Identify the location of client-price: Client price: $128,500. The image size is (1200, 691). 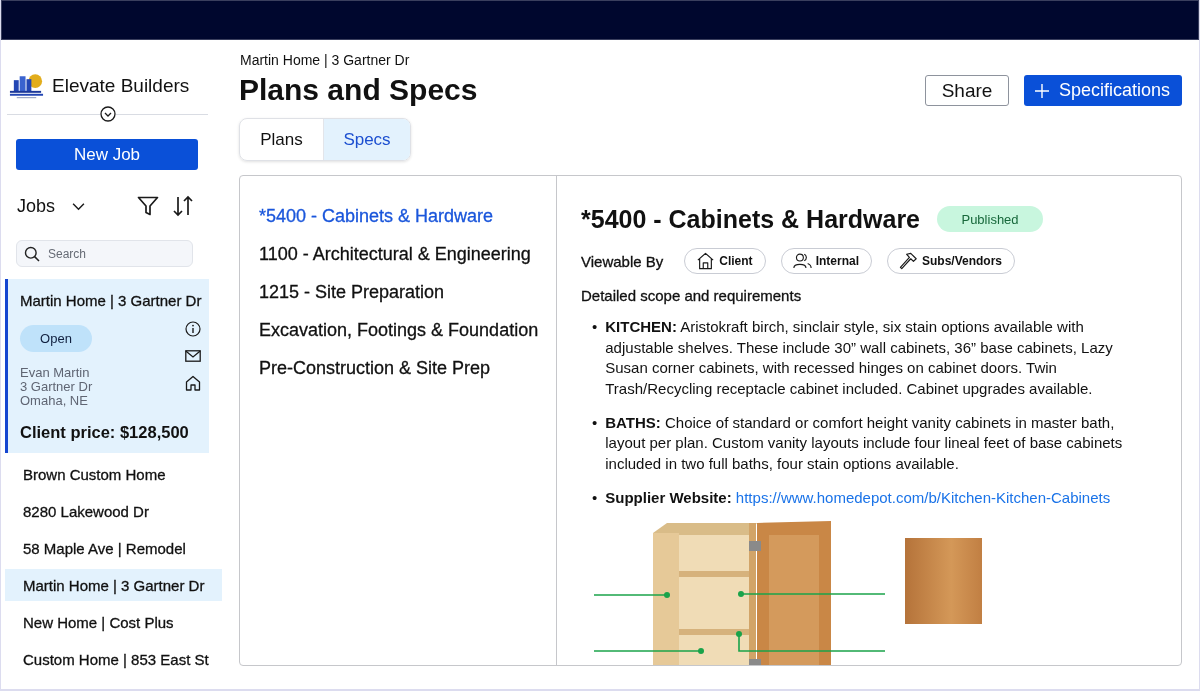
(105, 432).